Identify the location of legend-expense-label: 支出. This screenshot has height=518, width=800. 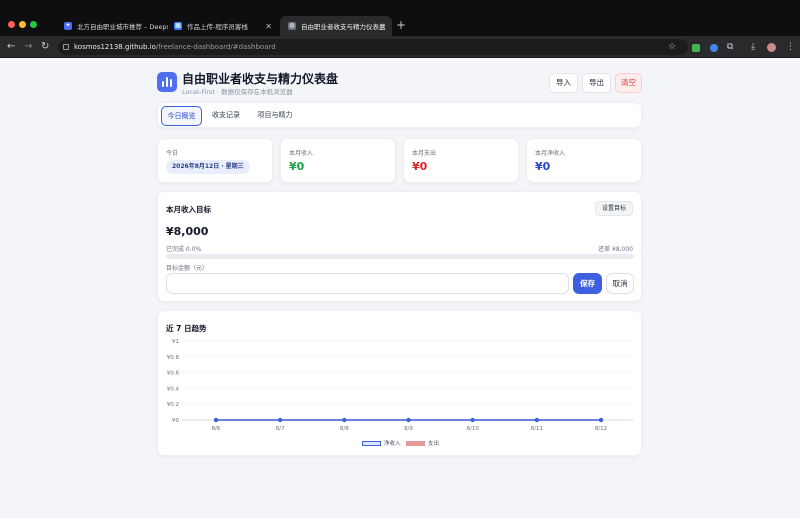
(434, 444).